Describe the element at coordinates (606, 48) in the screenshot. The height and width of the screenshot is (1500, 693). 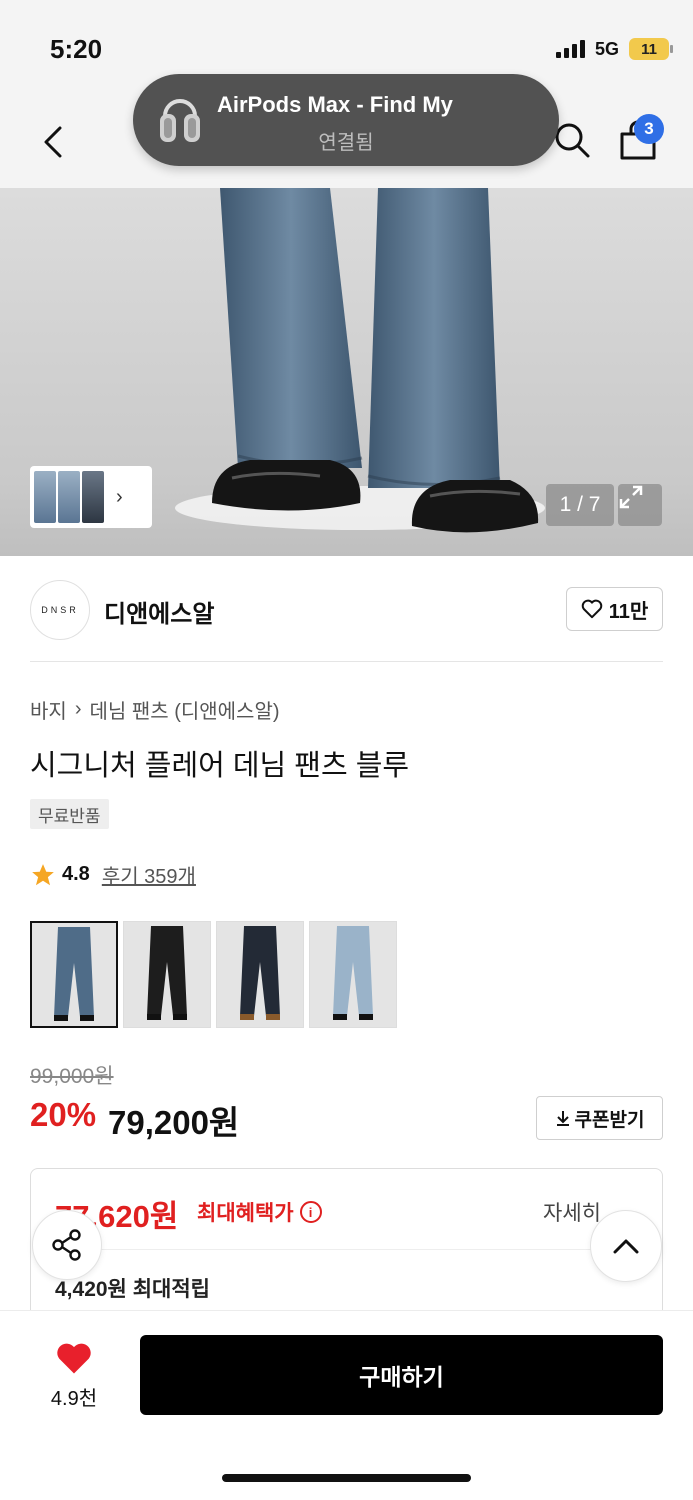
I see `network-label: 5G` at that location.